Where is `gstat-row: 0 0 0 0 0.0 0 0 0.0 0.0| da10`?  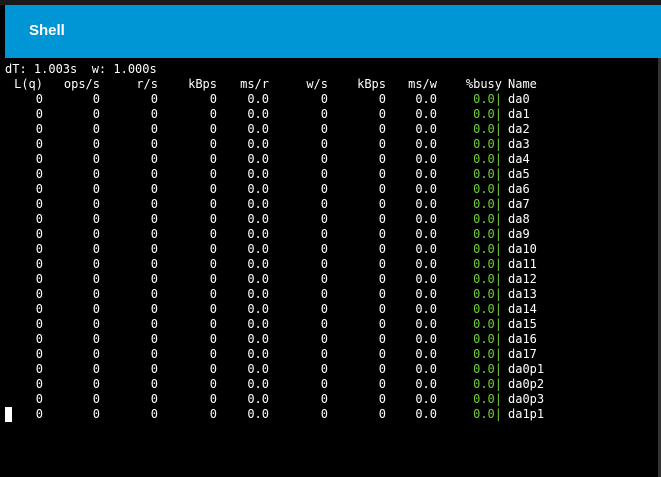 gstat-row: 0 0 0 0 0.0 0 0 0.0 0.0| da10 is located at coordinates (285, 249).